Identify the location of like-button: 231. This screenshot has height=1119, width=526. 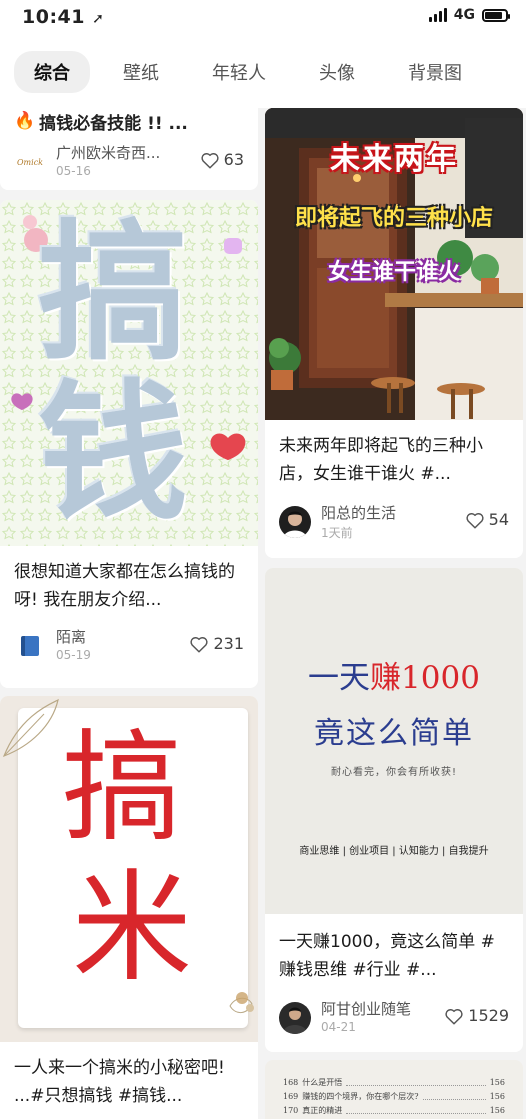
(216, 643).